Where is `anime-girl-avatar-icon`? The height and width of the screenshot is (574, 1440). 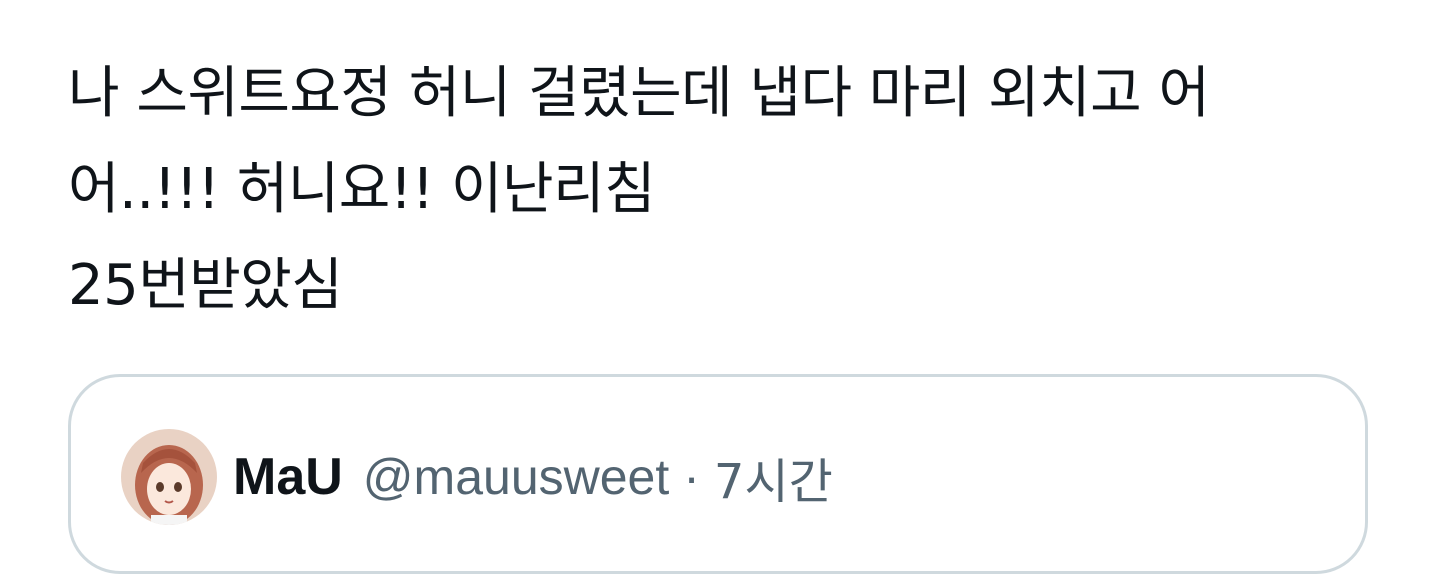
anime-girl-avatar-icon is located at coordinates (169, 477).